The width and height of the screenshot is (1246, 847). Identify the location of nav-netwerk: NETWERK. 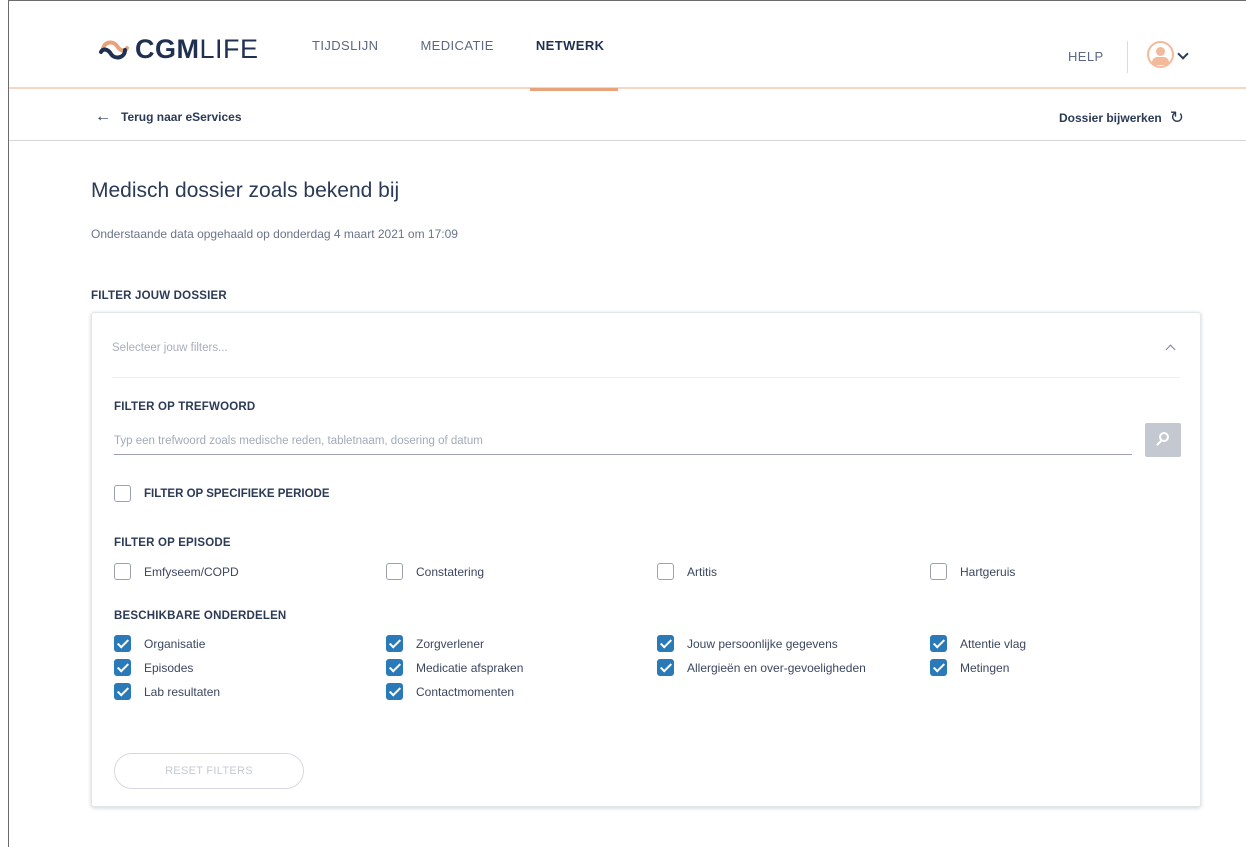
(573, 46).